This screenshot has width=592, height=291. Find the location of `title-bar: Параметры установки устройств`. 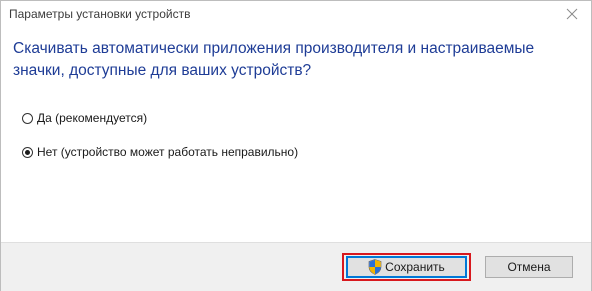

title-bar: Параметры установки устройств is located at coordinates (296, 15).